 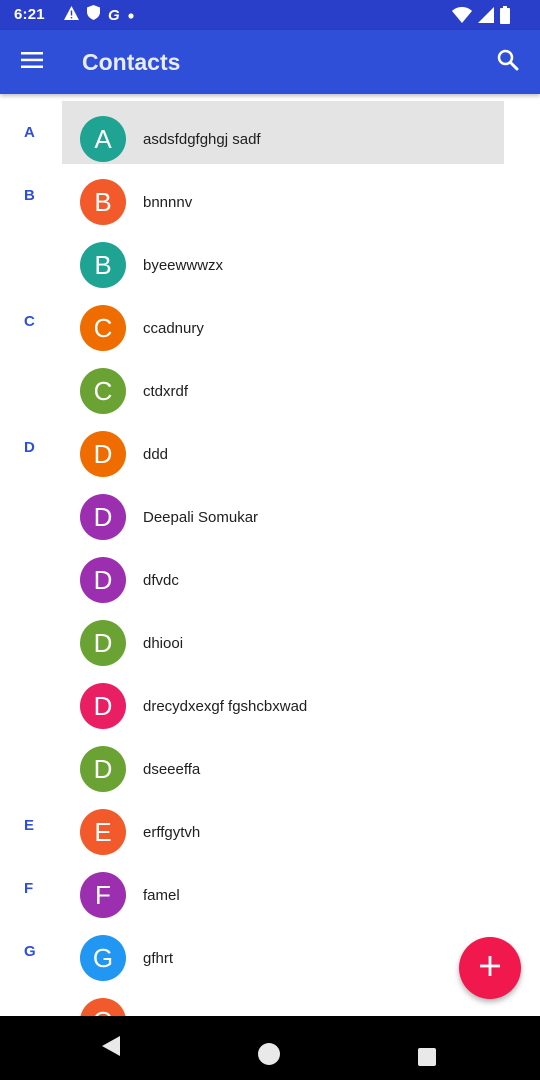 I want to click on battery-icon, so click(x=505, y=17).